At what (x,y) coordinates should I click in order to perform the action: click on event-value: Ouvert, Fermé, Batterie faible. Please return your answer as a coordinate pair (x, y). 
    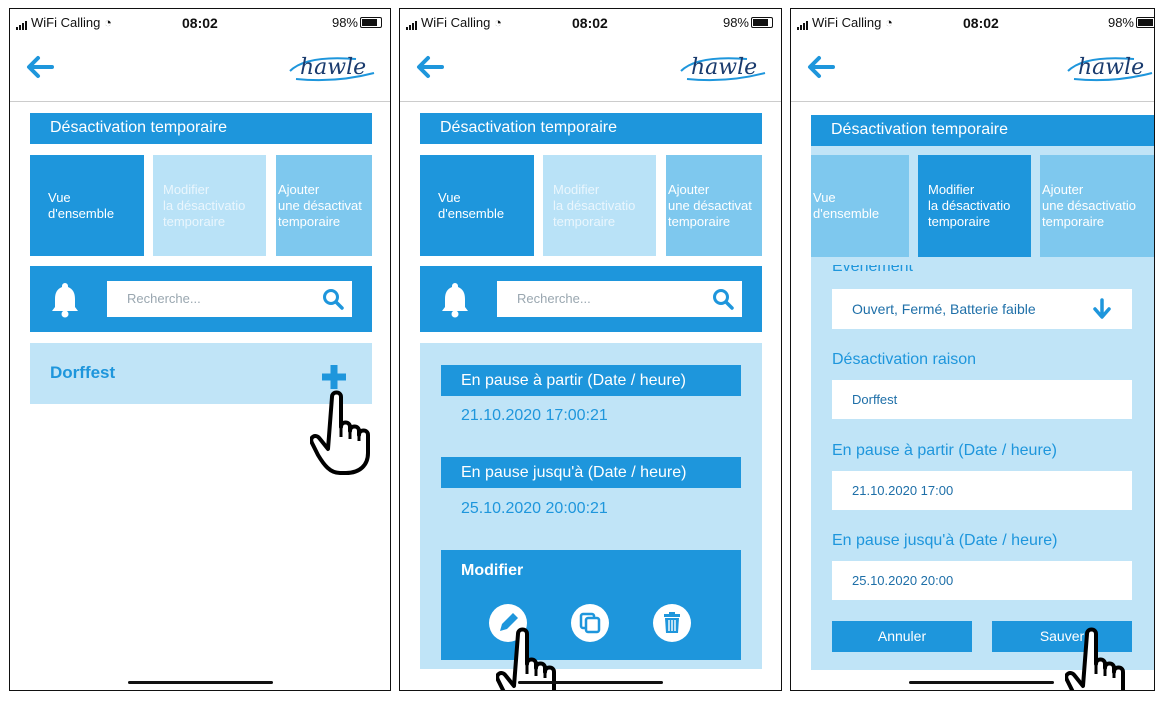
    Looking at the image, I should click on (944, 309).